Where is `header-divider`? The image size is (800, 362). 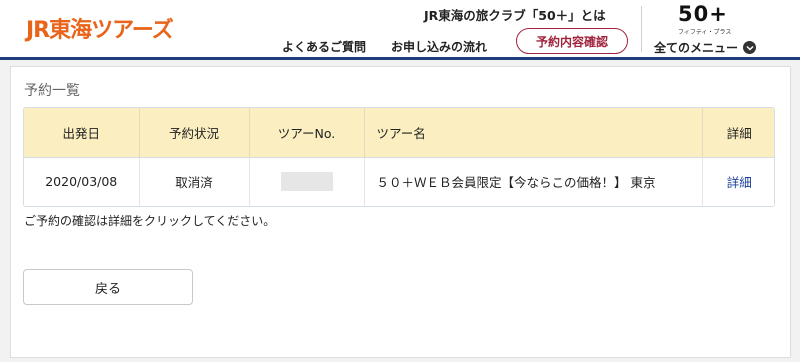 header-divider is located at coordinates (641, 29).